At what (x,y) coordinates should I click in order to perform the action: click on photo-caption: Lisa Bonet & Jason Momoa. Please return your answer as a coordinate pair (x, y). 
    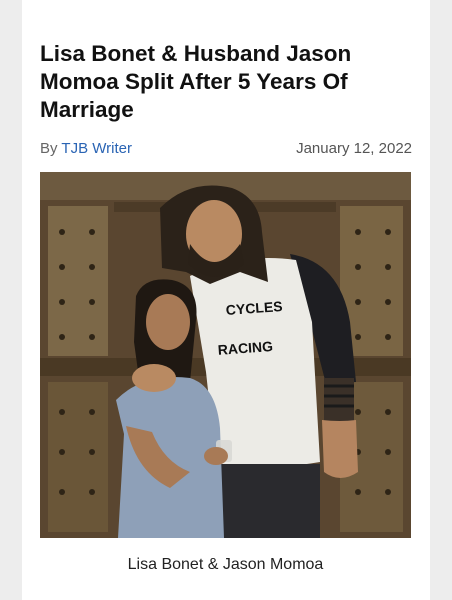
    Looking at the image, I should click on (225, 564).